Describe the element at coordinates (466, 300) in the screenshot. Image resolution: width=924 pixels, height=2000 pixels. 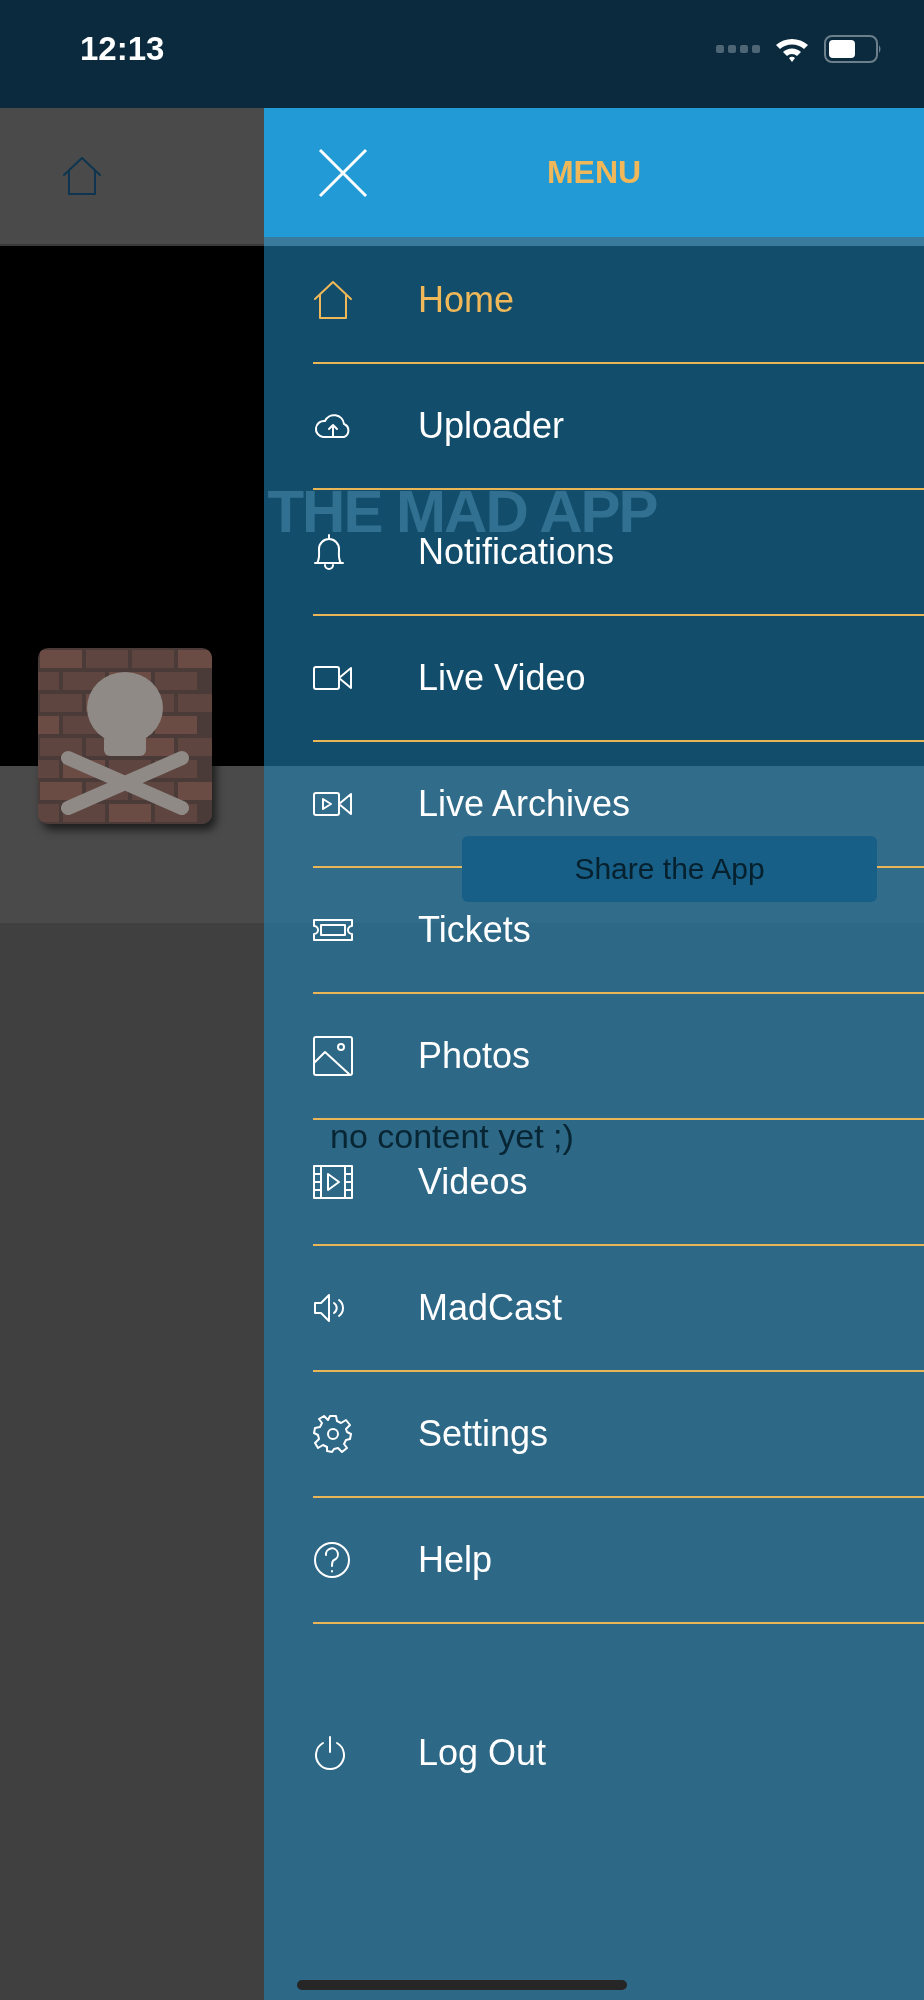
I see `menu-item: Home` at that location.